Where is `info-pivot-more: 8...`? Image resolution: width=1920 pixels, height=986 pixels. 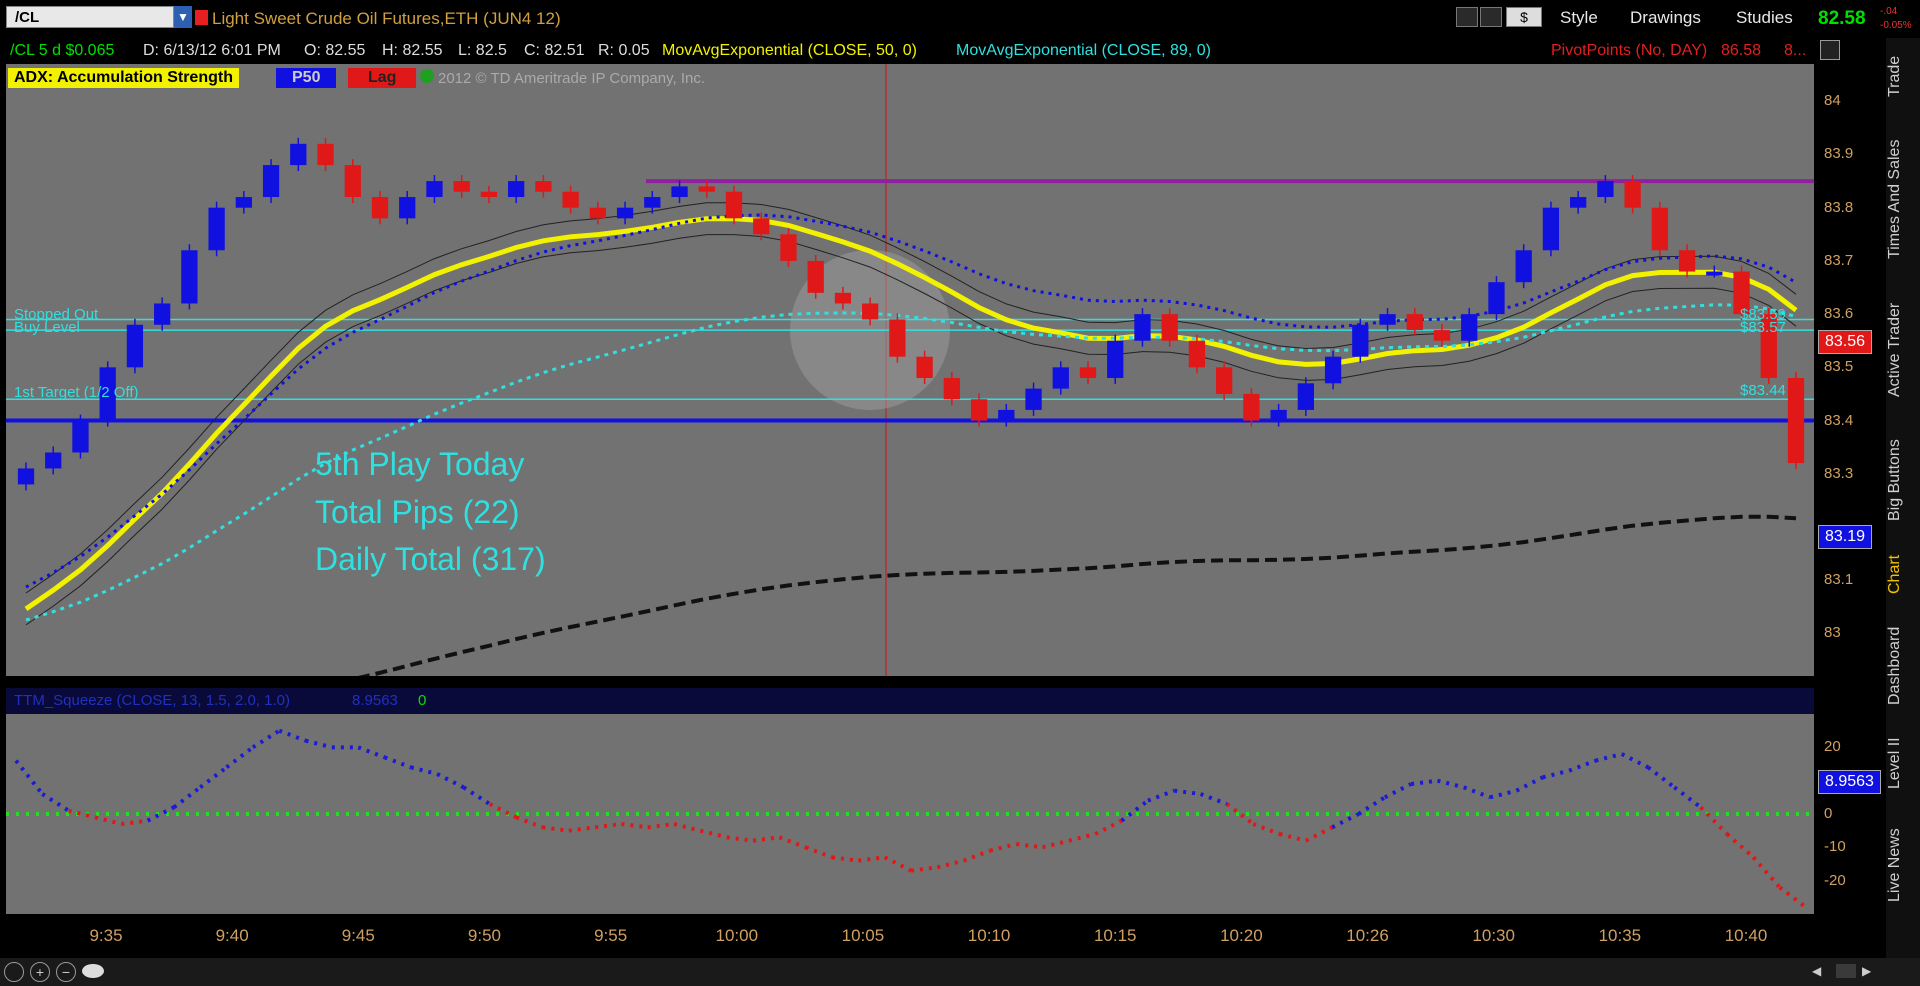
info-pivot-more: 8... is located at coordinates (1795, 50).